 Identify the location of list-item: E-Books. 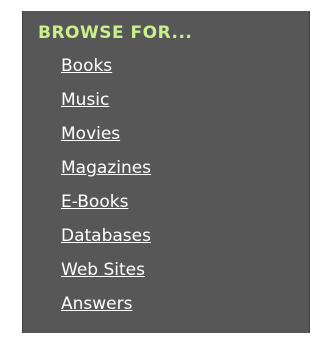
(106, 207).